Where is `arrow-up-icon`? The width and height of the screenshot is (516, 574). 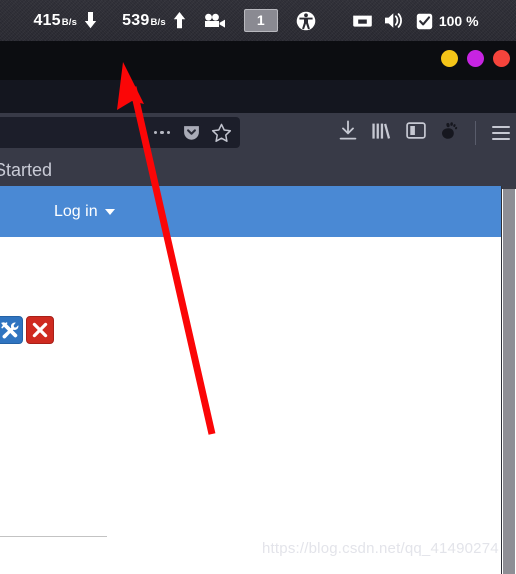 arrow-up-icon is located at coordinates (179, 20).